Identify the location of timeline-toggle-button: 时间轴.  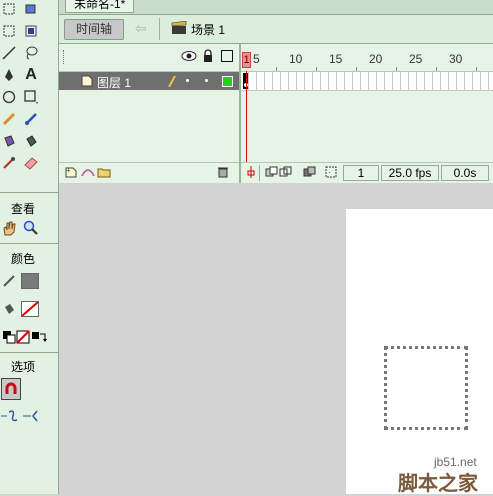
(94, 29).